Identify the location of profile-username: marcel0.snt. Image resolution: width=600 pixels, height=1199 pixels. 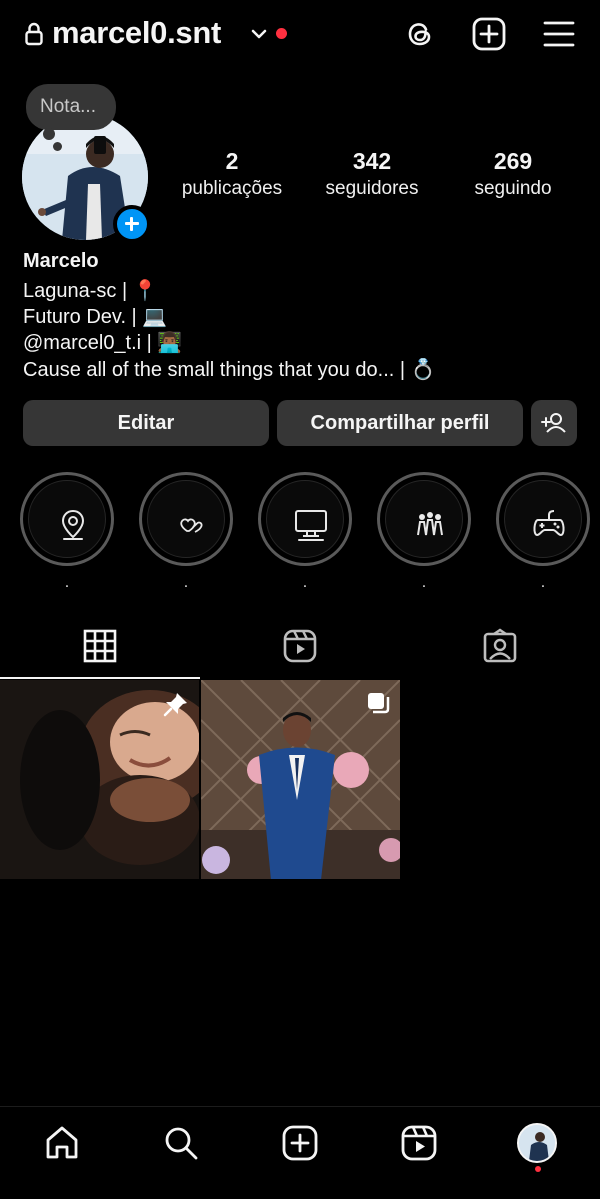
(136, 33).